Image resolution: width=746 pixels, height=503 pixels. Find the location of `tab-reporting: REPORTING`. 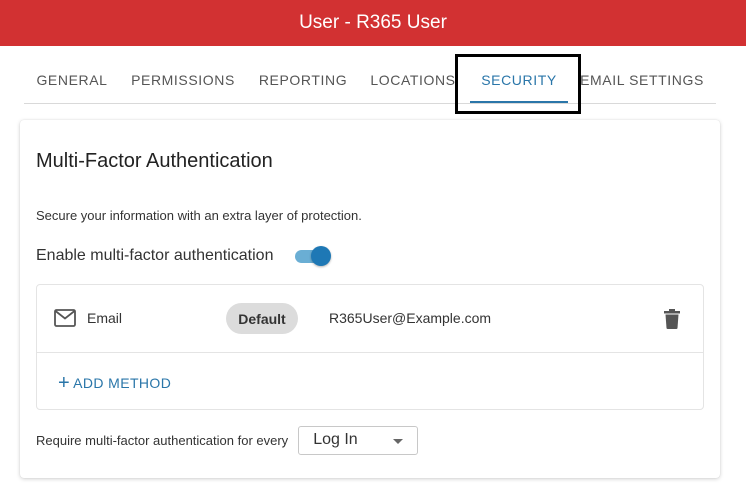

tab-reporting: REPORTING is located at coordinates (303, 79).